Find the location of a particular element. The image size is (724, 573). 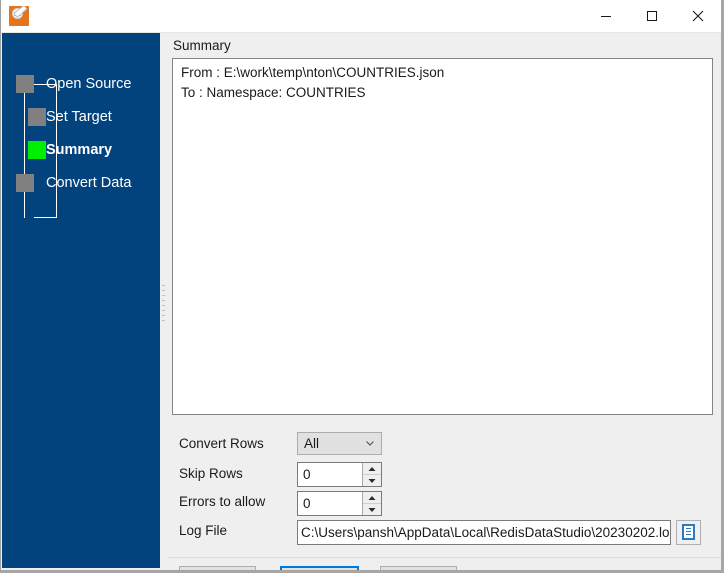

minimize-button is located at coordinates (606, 15).